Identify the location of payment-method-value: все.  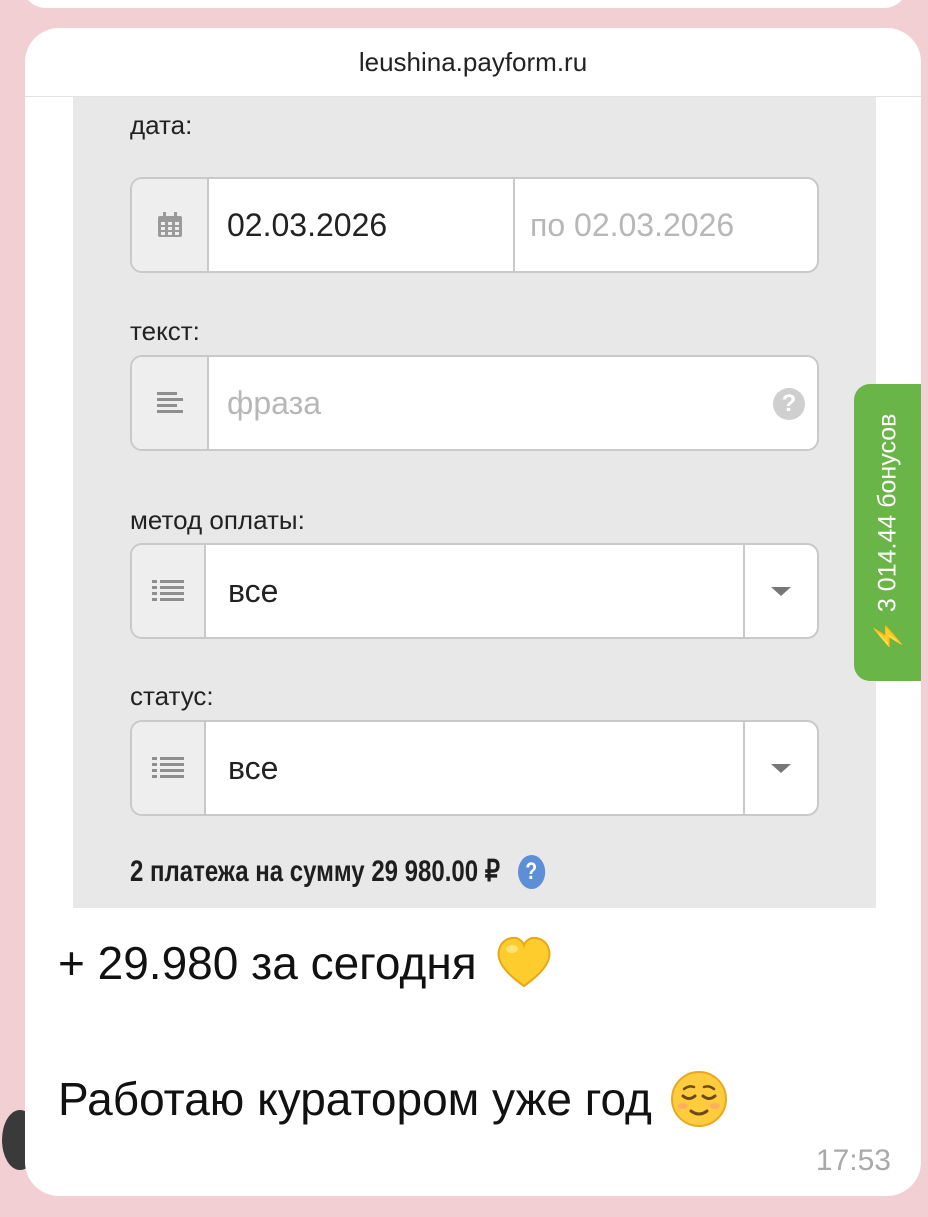
(253, 590).